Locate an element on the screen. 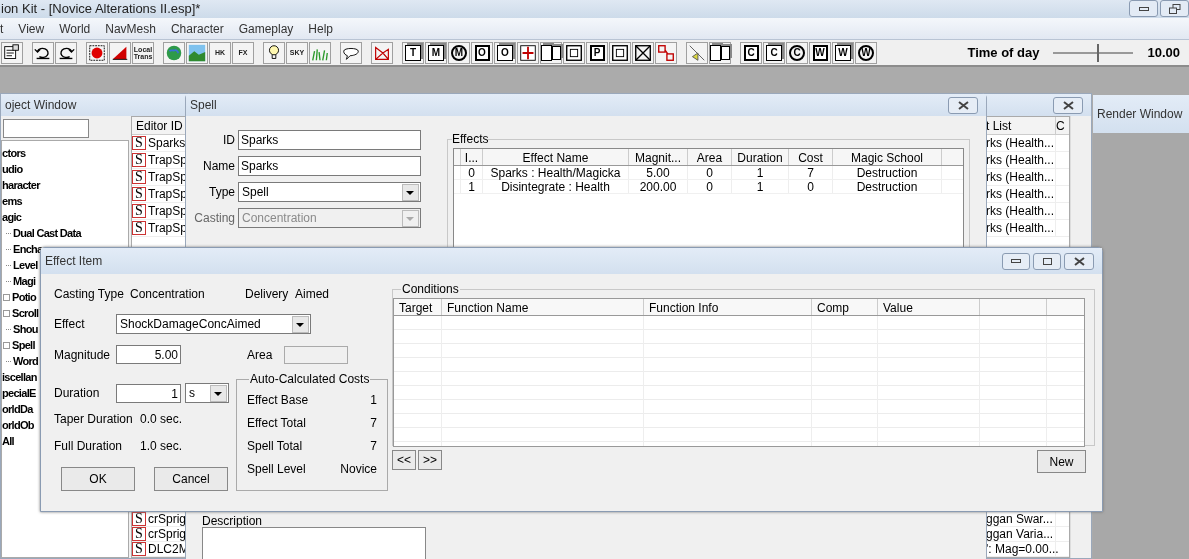 The image size is (1189, 559). field-label: ID is located at coordinates (228, 140).